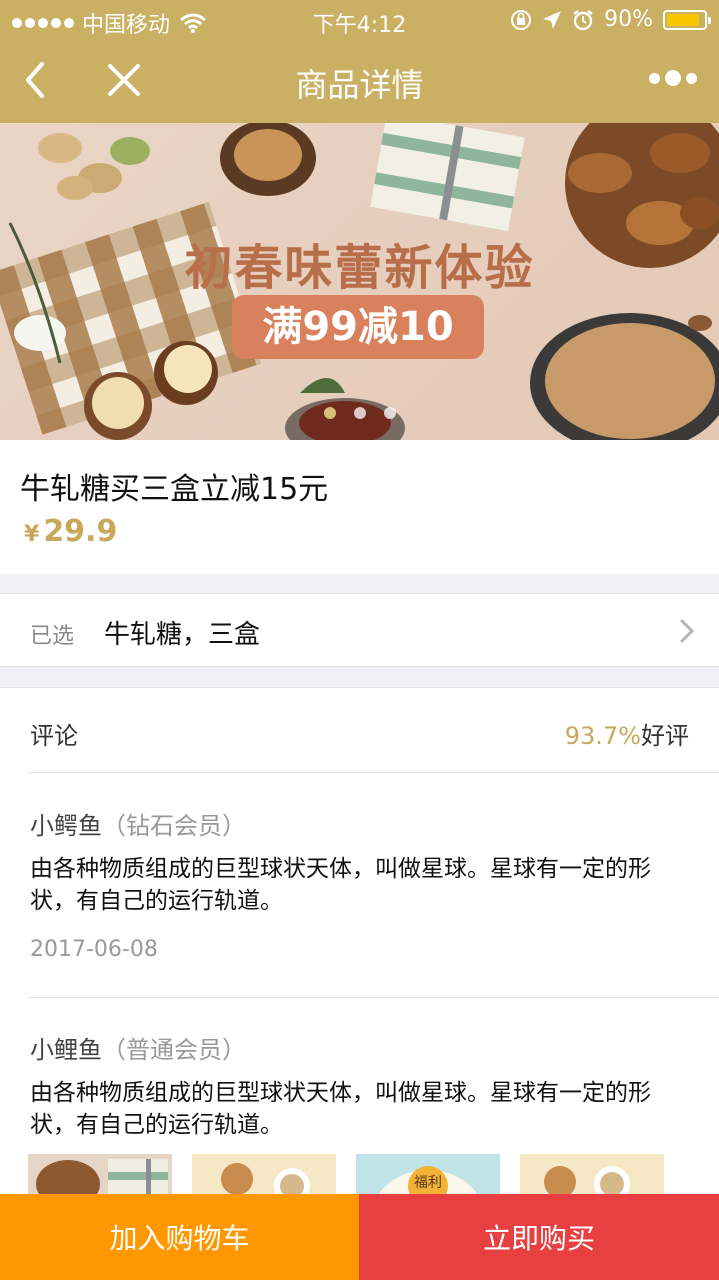 The image size is (719, 1280). What do you see at coordinates (94, 949) in the screenshot?
I see `review-date: 2017-06-08` at bounding box center [94, 949].